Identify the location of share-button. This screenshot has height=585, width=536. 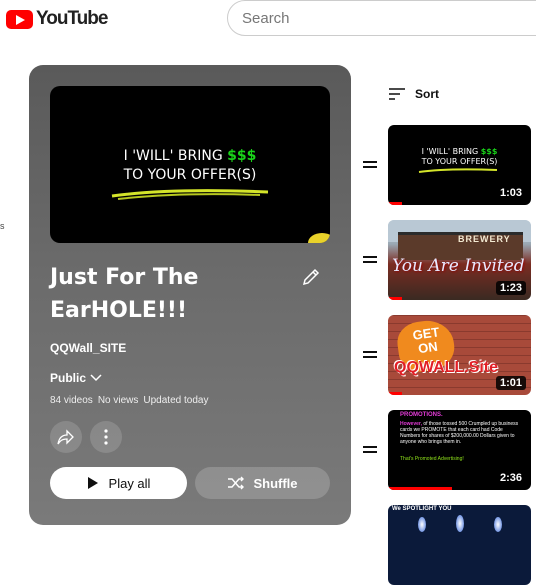
(66, 437).